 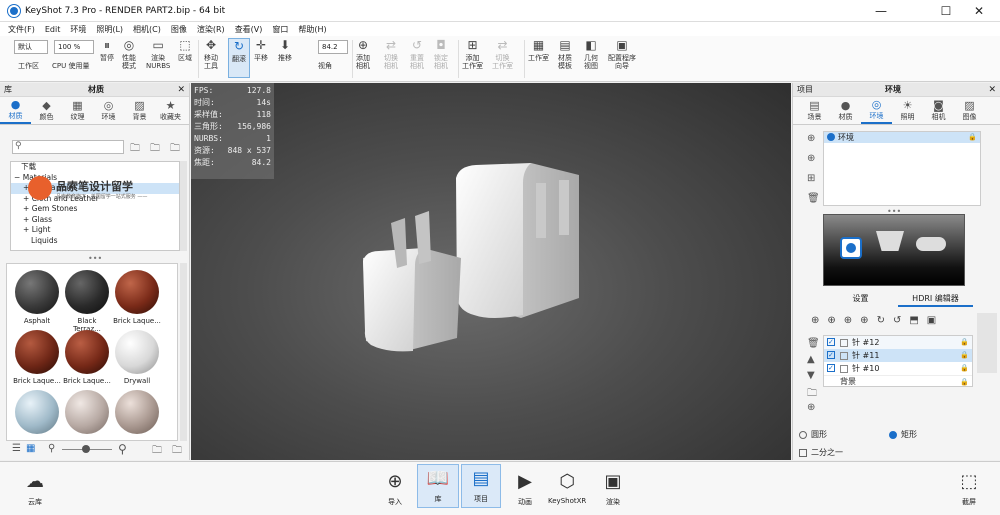 I want to click on close-button: ✕, so click(x=979, y=11).